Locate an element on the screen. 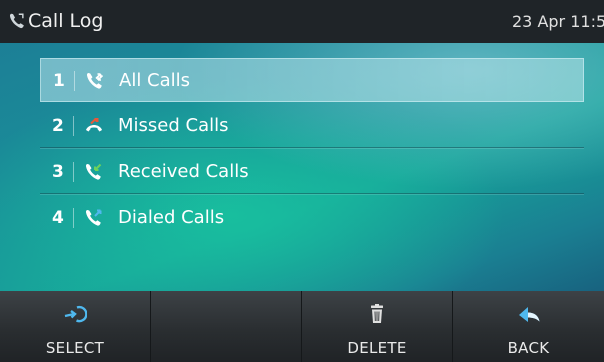  trash-icon is located at coordinates (377, 313).